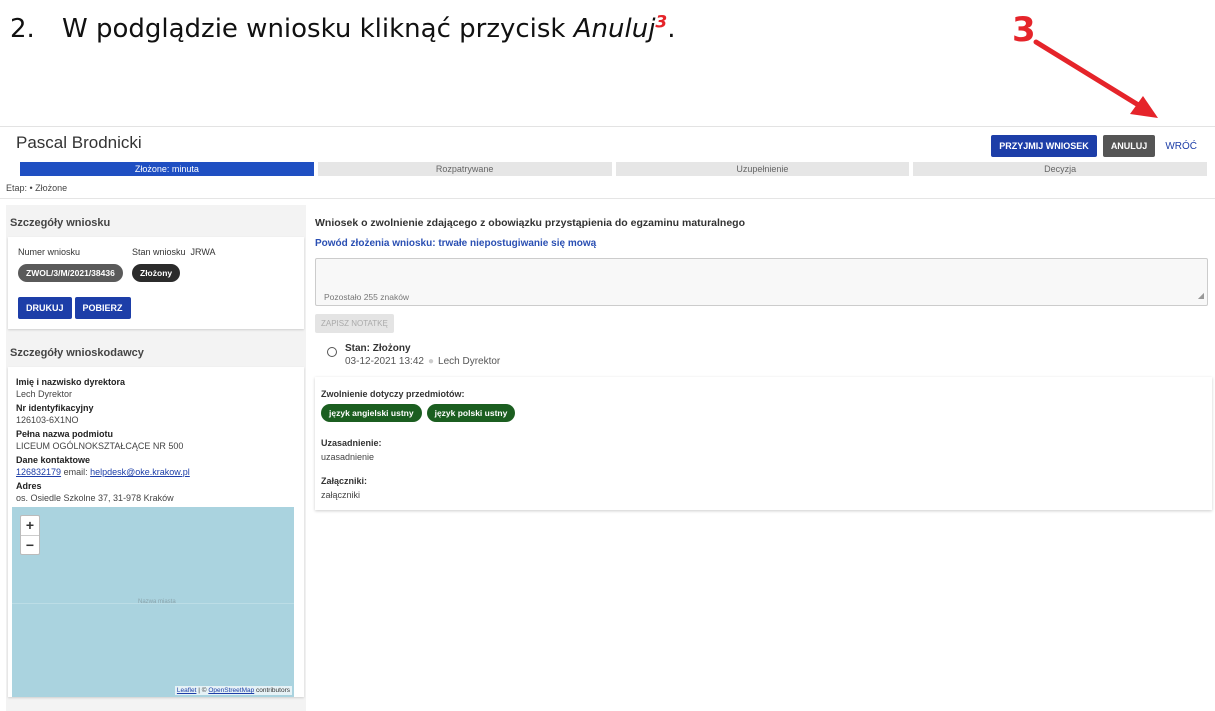 This screenshot has height=711, width=1215. Describe the element at coordinates (1129, 146) in the screenshot. I see `cancel-button: ANULUJ` at that location.